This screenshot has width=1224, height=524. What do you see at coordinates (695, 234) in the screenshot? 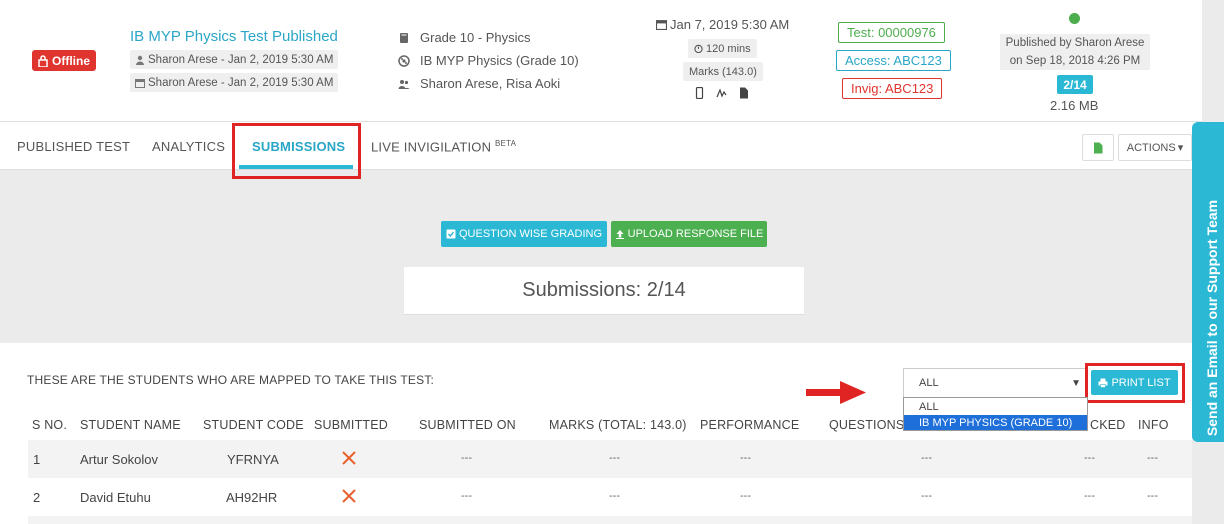
I see `upload-response-file-label: UPLOAD RESPONSE FILE` at bounding box center [695, 234].